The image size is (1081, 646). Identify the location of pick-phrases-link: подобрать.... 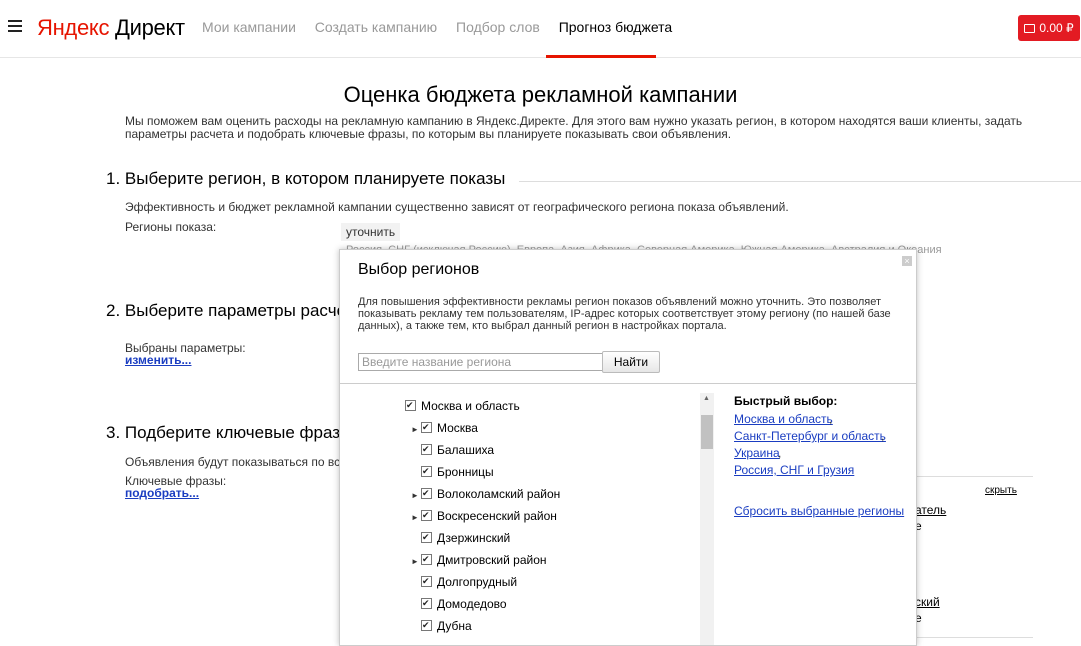
(162, 493).